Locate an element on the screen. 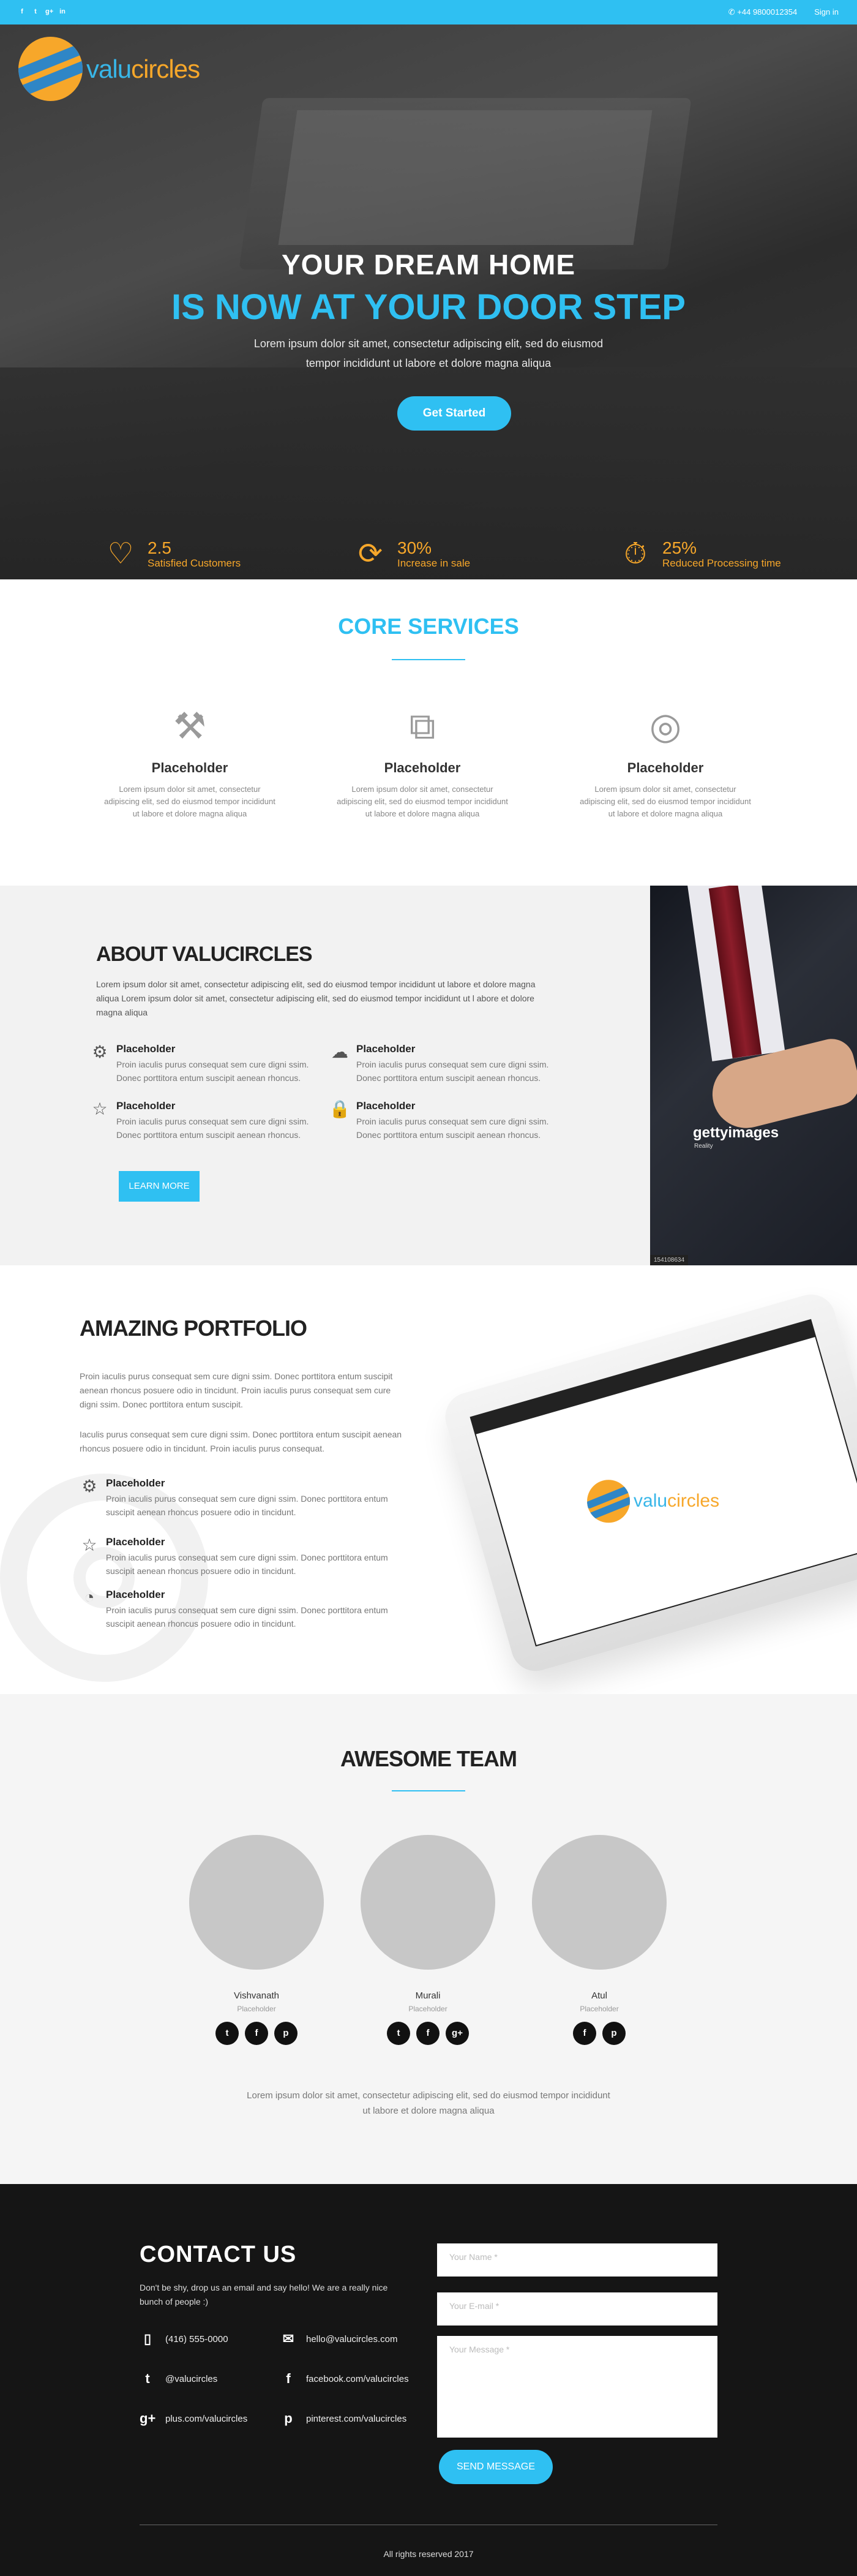  tablet-logo: valucircles is located at coordinates (653, 1502).